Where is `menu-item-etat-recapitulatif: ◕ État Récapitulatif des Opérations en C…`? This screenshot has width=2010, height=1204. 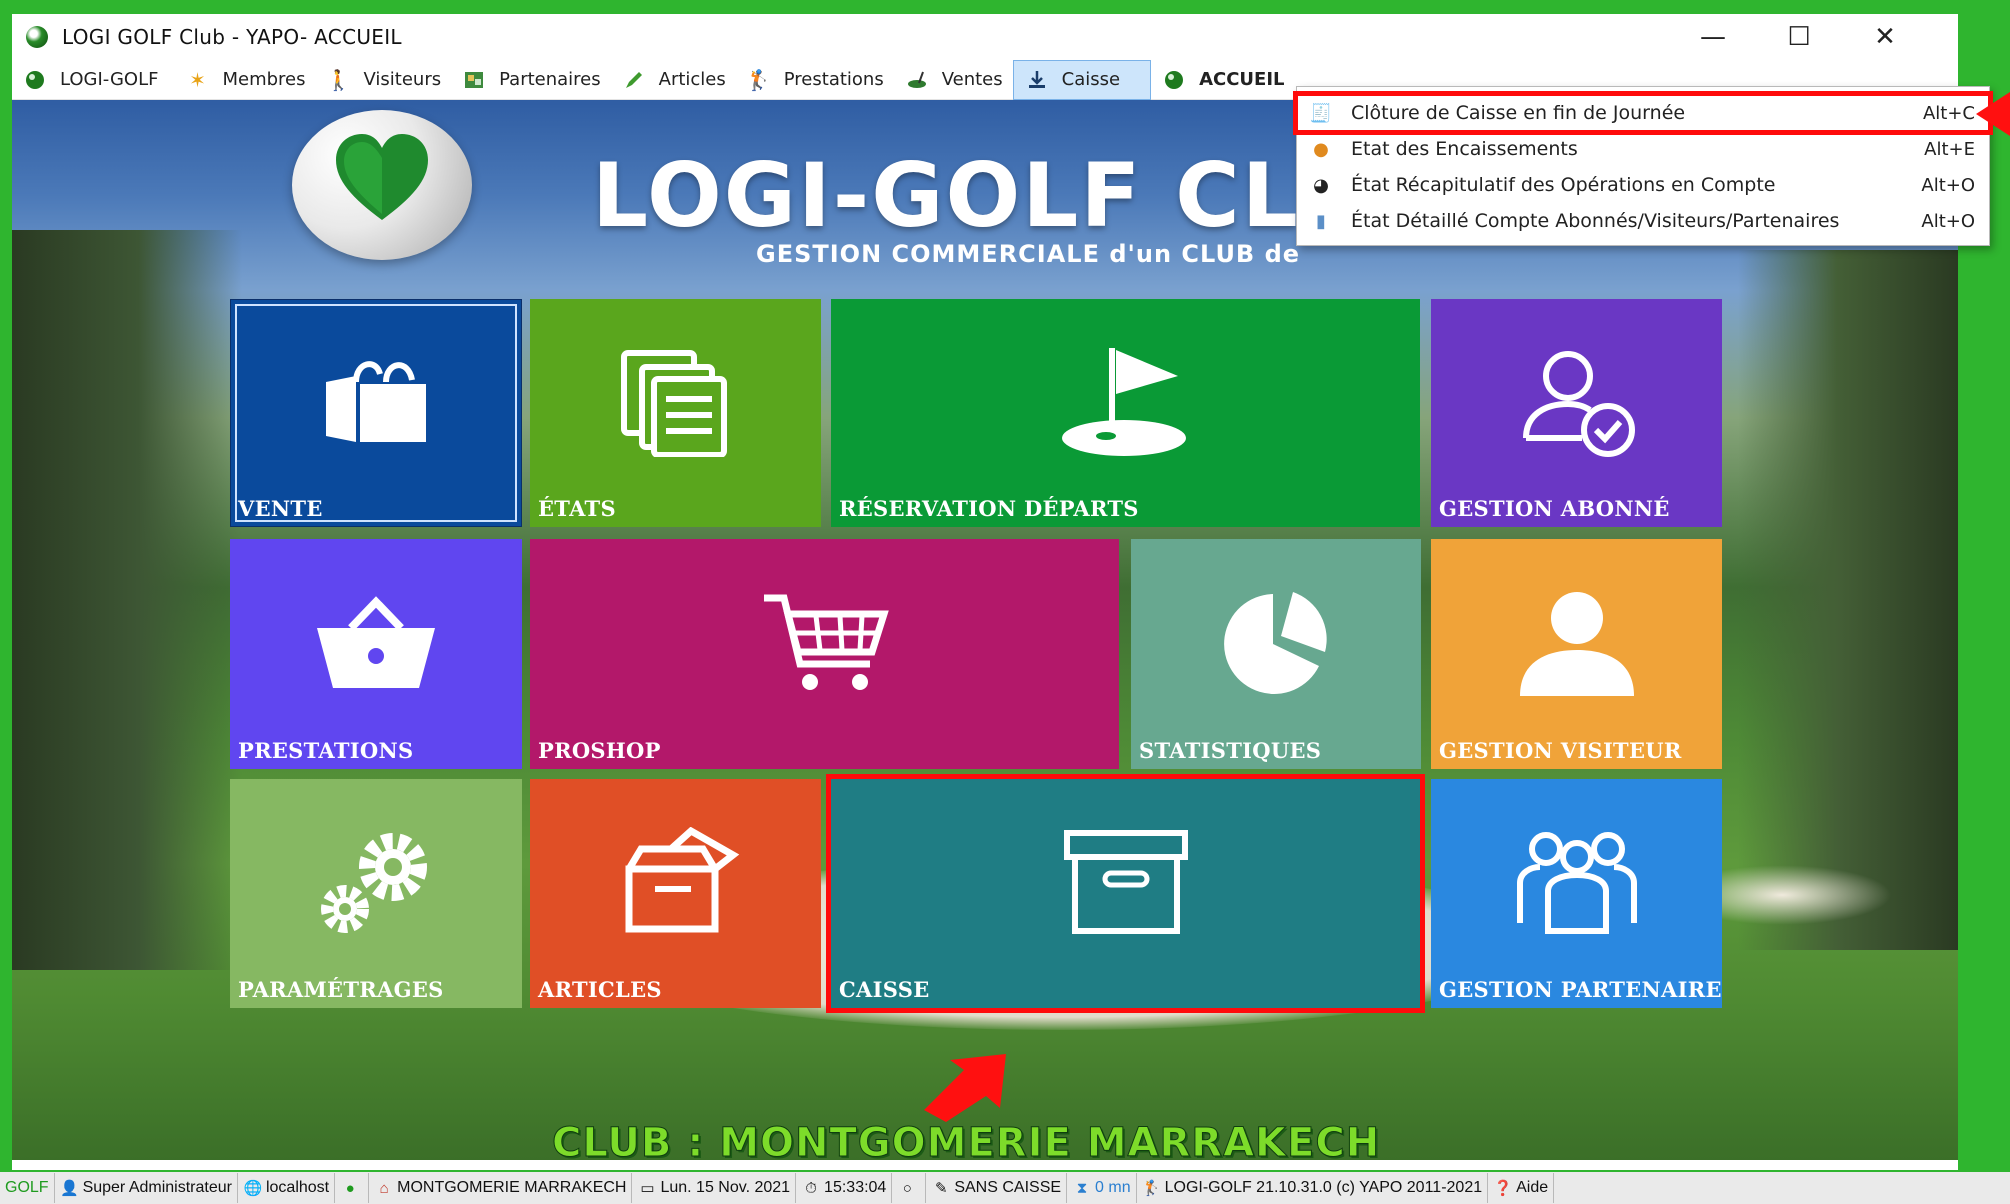
menu-item-etat-recapitulatif: ◕ État Récapitulatif des Opérations en C… is located at coordinates (1643, 185).